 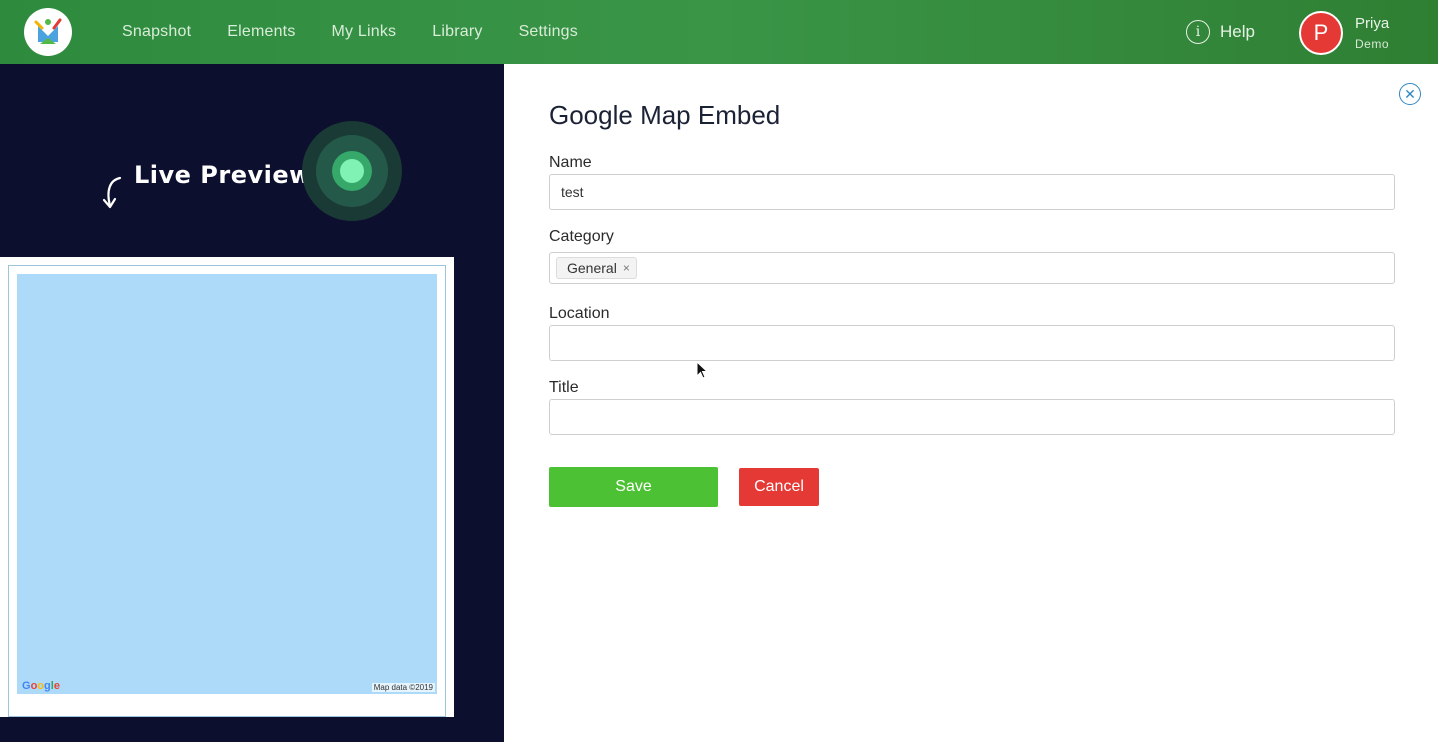 What do you see at coordinates (972, 268) in the screenshot?
I see `category-select: General ×` at bounding box center [972, 268].